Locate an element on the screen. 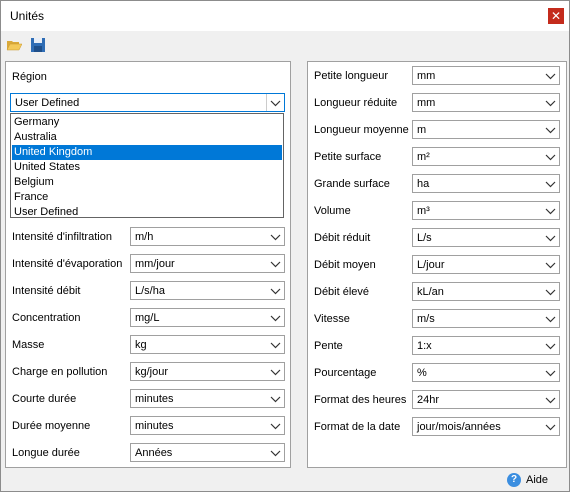  help-link: ? Aide is located at coordinates (529, 481).